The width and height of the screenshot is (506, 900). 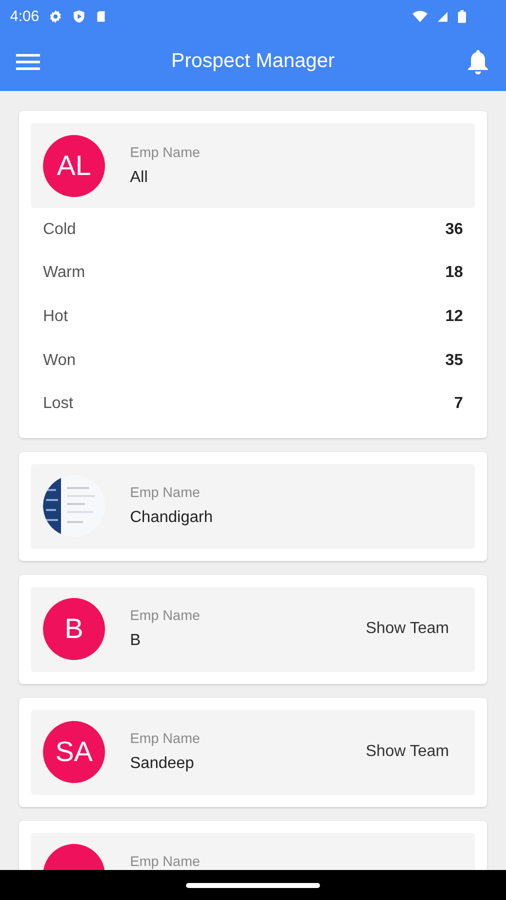 What do you see at coordinates (139, 177) in the screenshot?
I see `employee-name: All` at bounding box center [139, 177].